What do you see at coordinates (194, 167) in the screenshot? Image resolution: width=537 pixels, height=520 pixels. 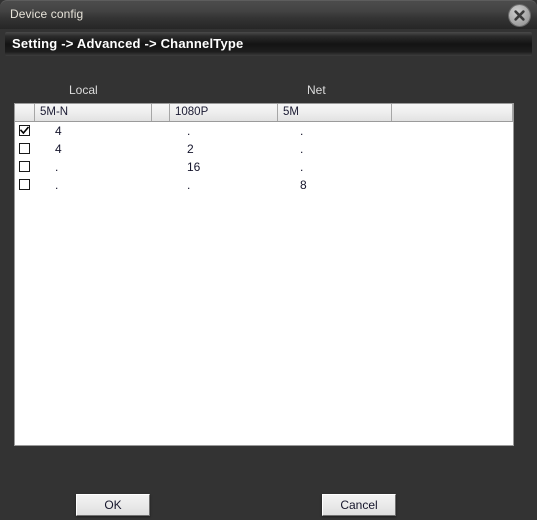 I see `cell-col1080p: 16` at bounding box center [194, 167].